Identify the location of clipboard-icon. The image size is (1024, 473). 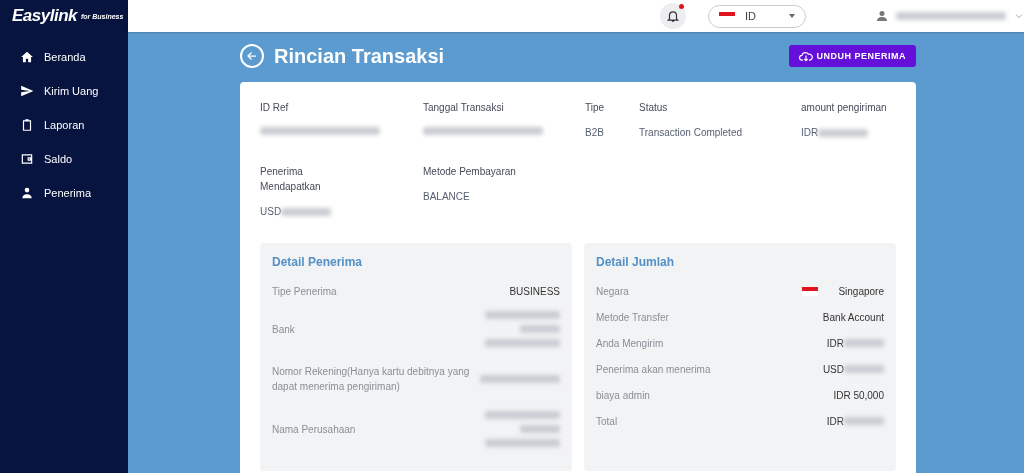
(27, 125).